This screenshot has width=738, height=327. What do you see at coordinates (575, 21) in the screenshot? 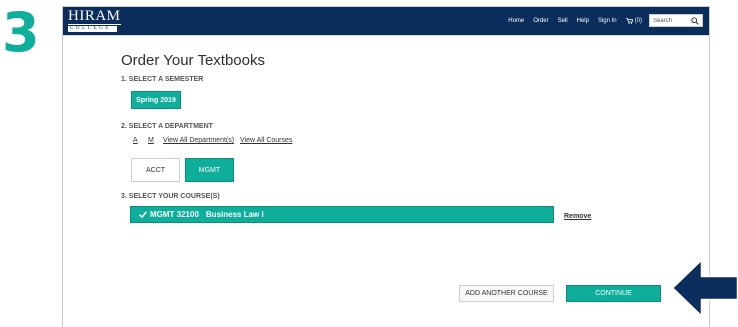
I see `nav-links: Home Order Sell Help Sign In (0)` at bounding box center [575, 21].